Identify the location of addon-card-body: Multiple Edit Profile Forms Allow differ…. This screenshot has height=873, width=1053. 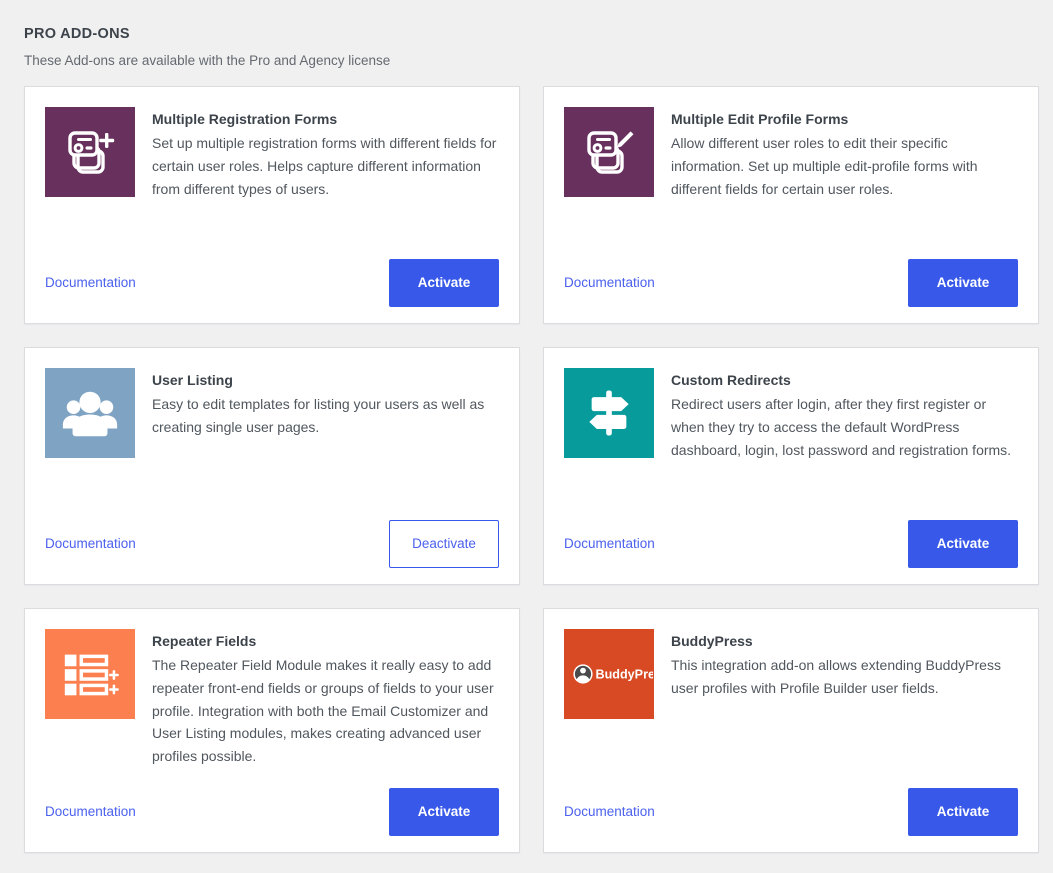
(791, 176).